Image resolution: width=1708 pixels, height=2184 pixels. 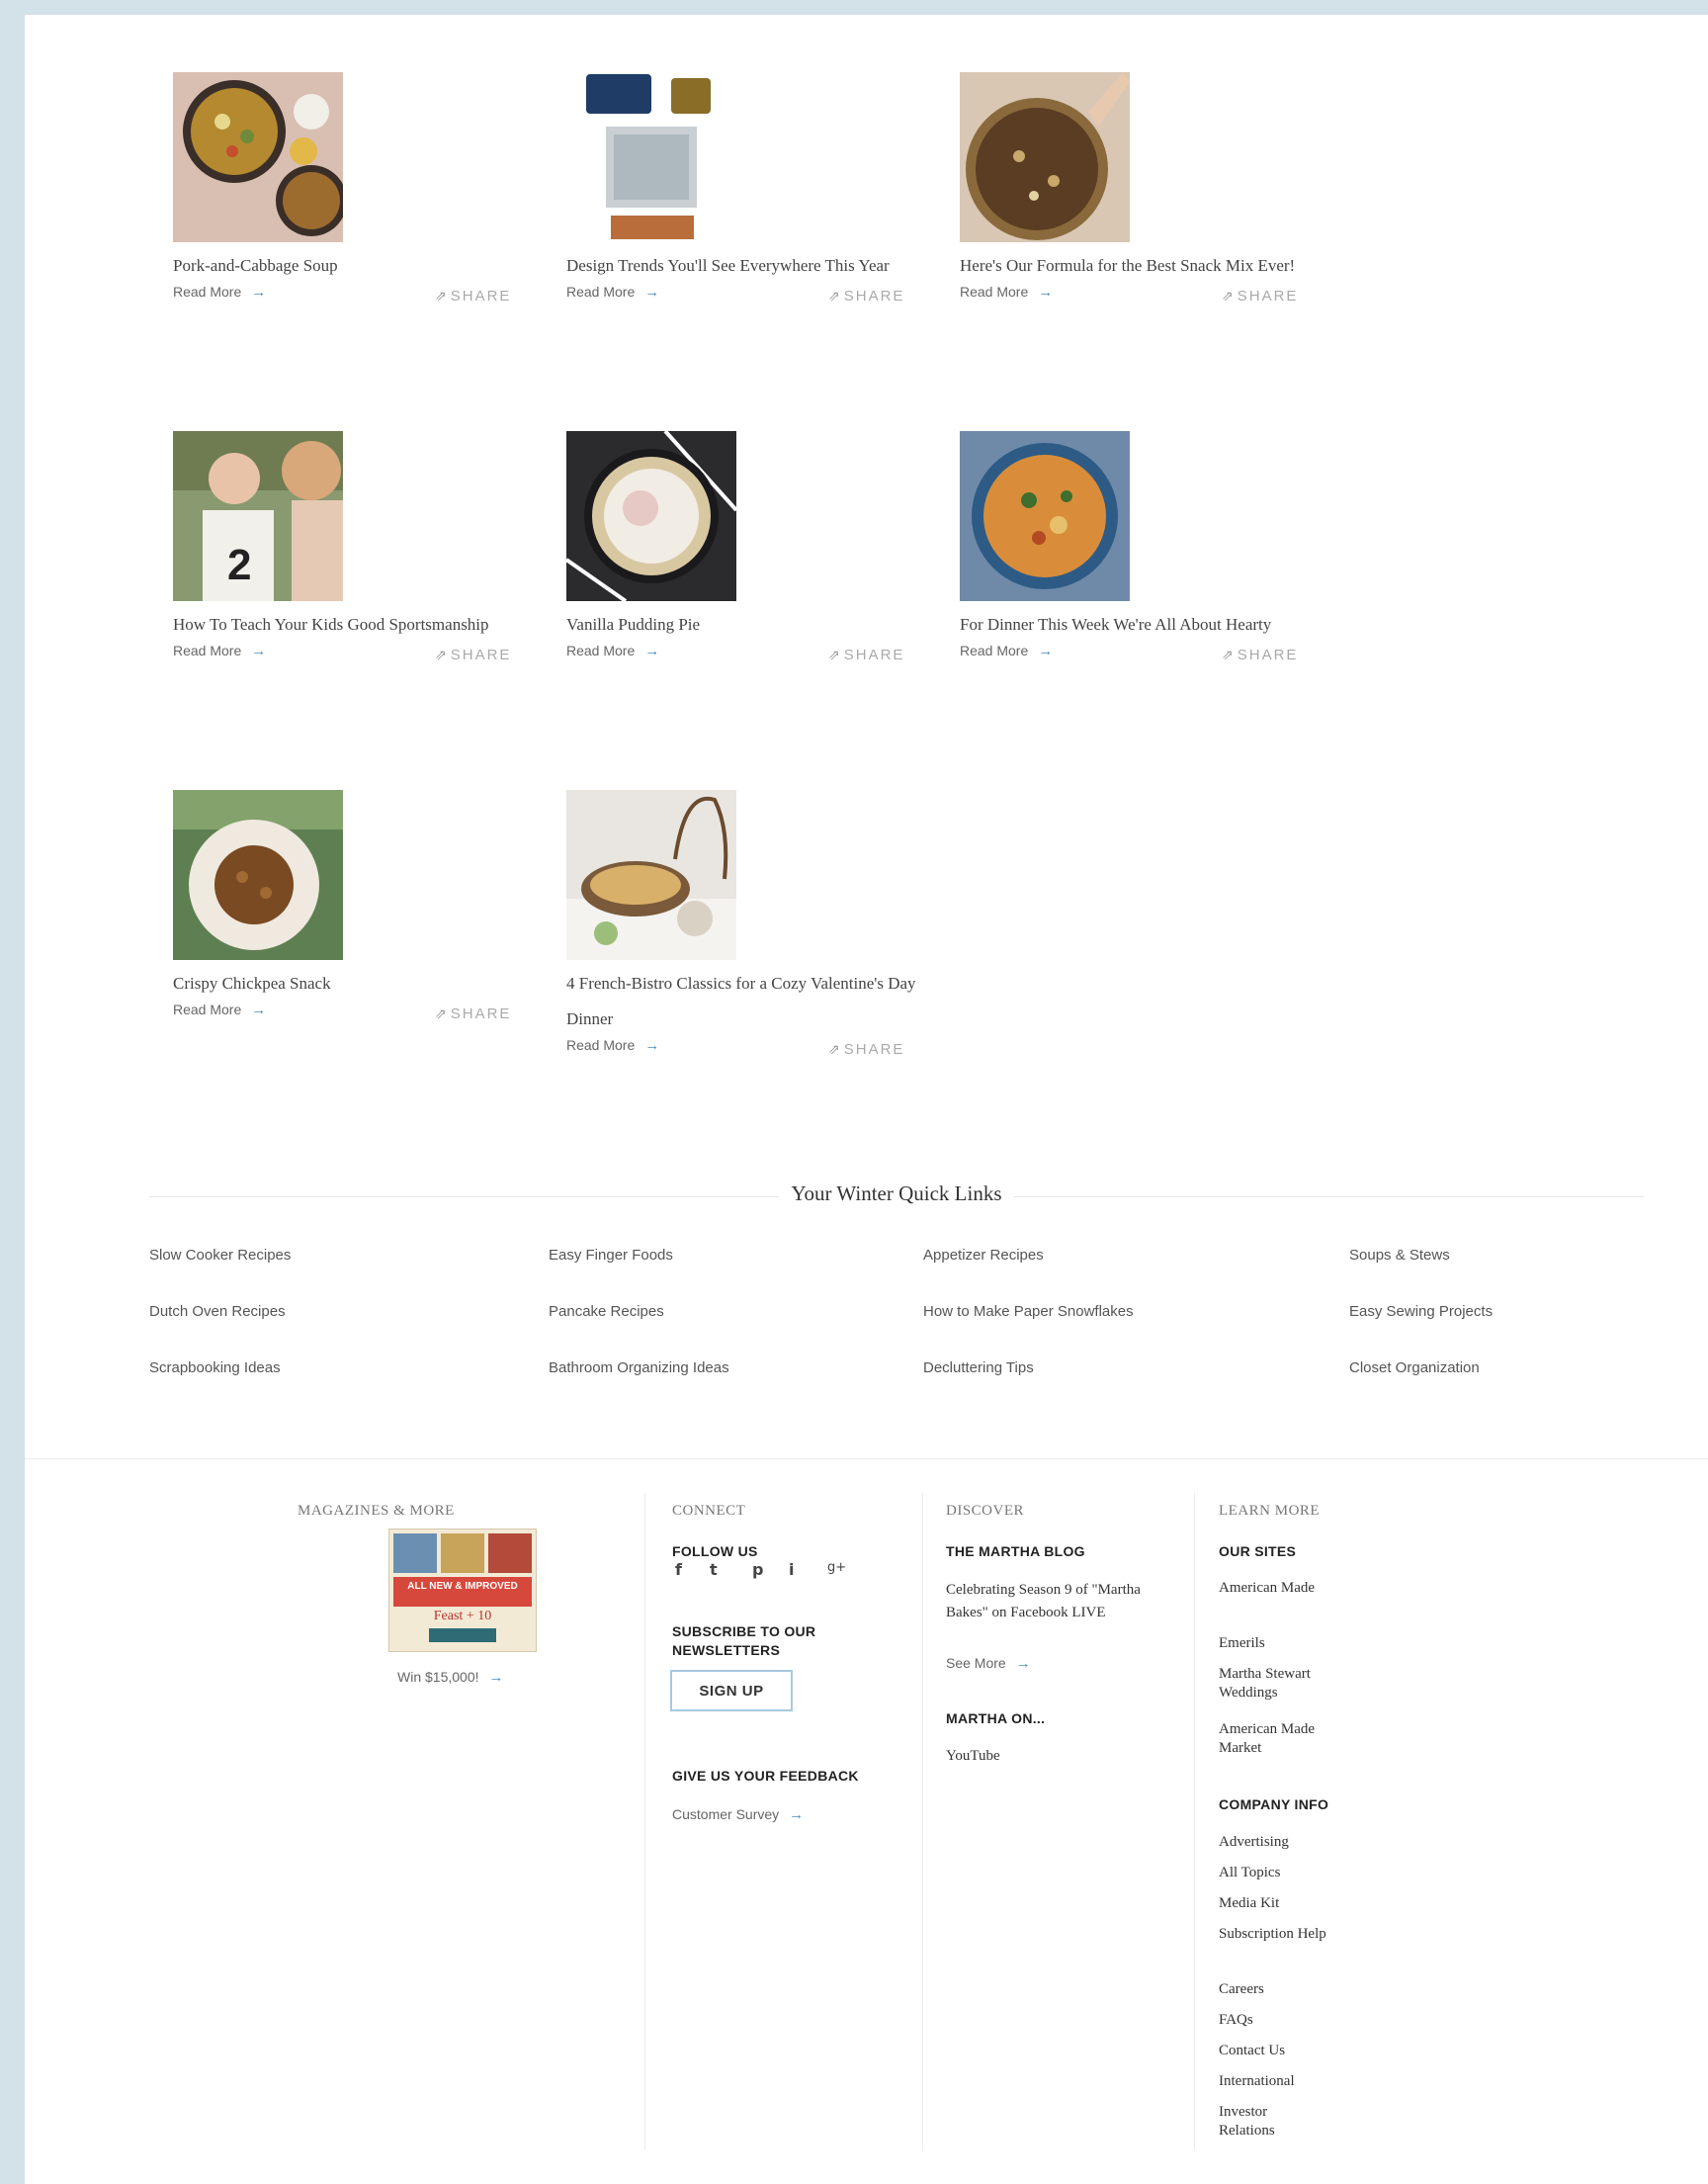 I want to click on instagram-icon: i, so click(x=791, y=1569).